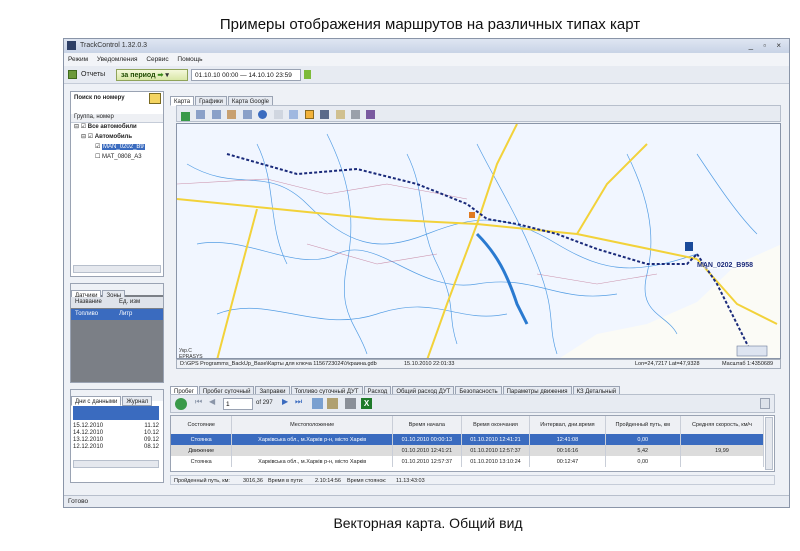 This screenshot has width=800, height=551. Describe the element at coordinates (116, 413) in the screenshot. I see `days-selector` at that location.